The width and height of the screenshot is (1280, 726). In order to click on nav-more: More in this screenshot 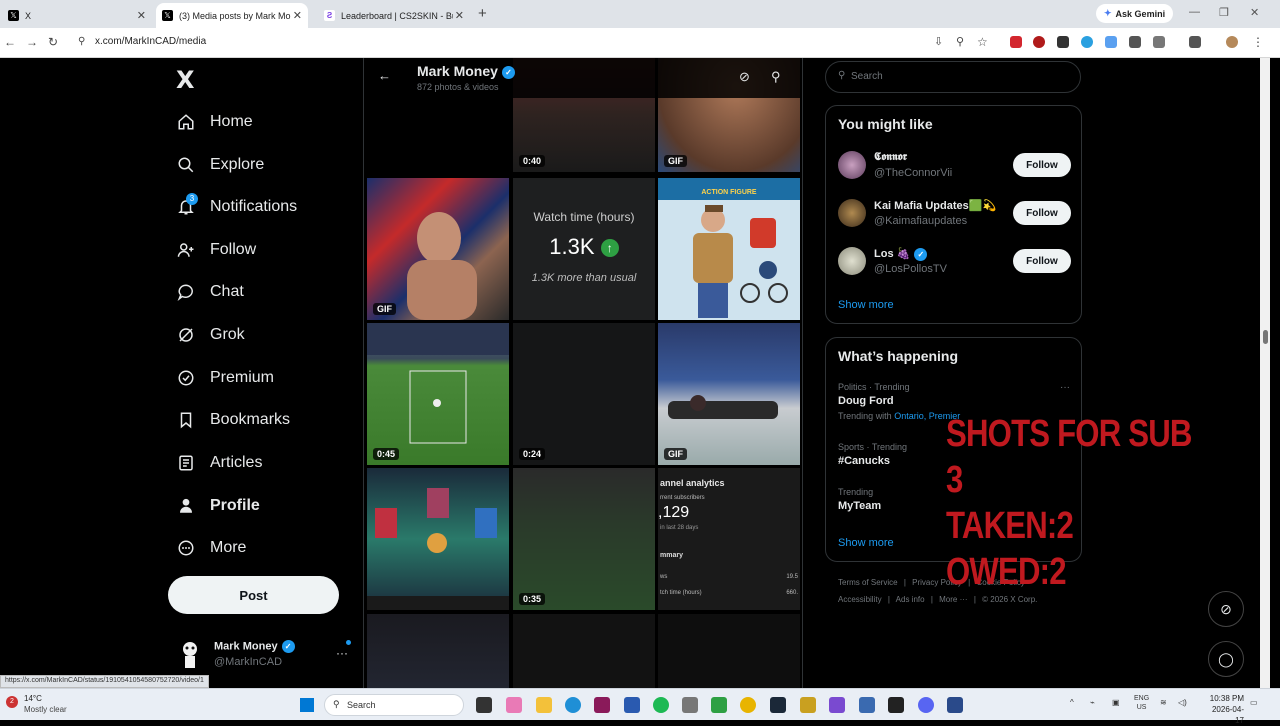, I will do `click(211, 548)`.